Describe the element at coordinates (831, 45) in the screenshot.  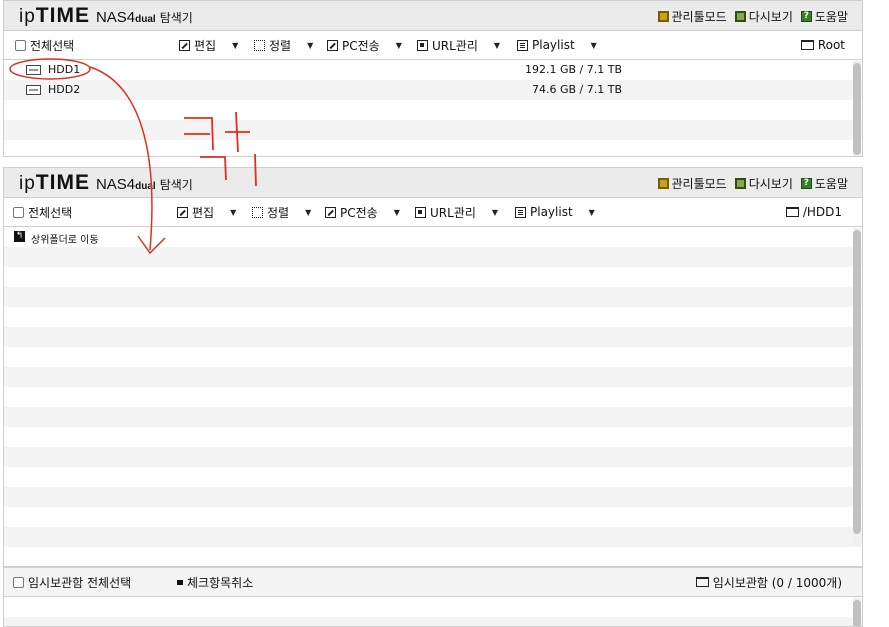
I see `current-path-label: Root` at that location.